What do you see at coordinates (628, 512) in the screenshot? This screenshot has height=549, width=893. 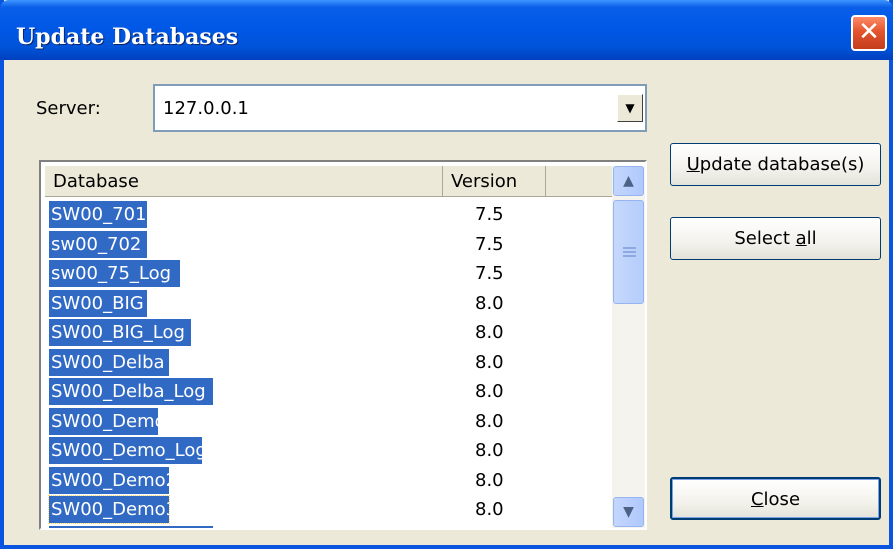 I see `scroll-down-icon: ▼` at bounding box center [628, 512].